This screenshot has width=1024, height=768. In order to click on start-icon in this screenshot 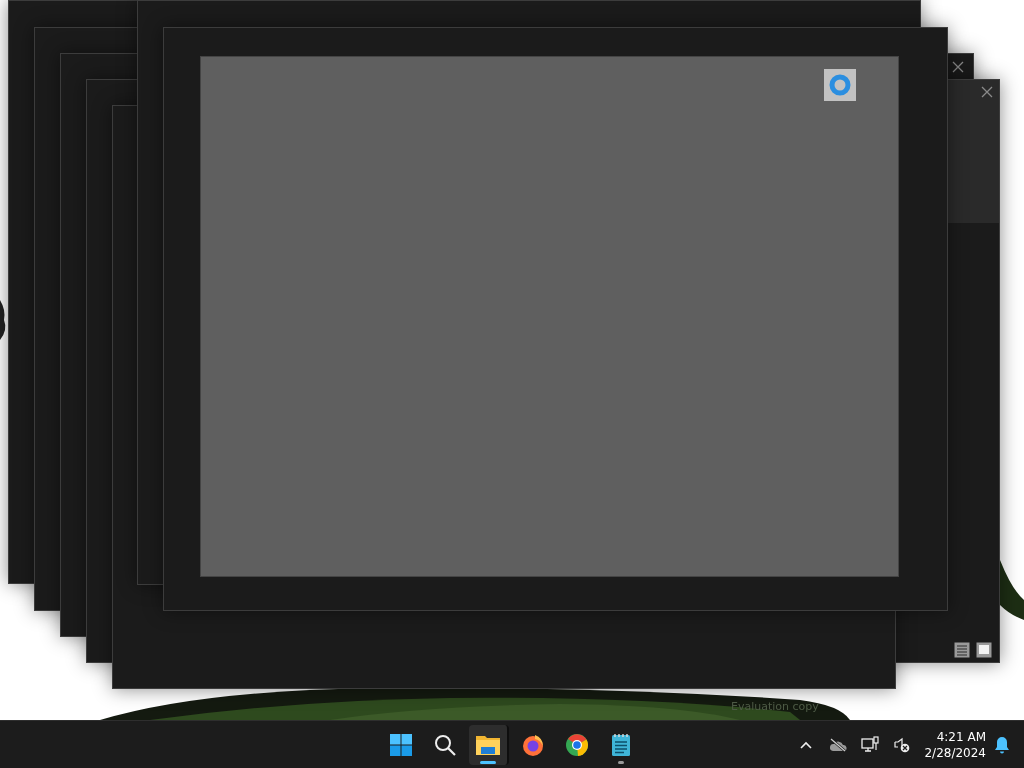, I will do `click(401, 744)`.